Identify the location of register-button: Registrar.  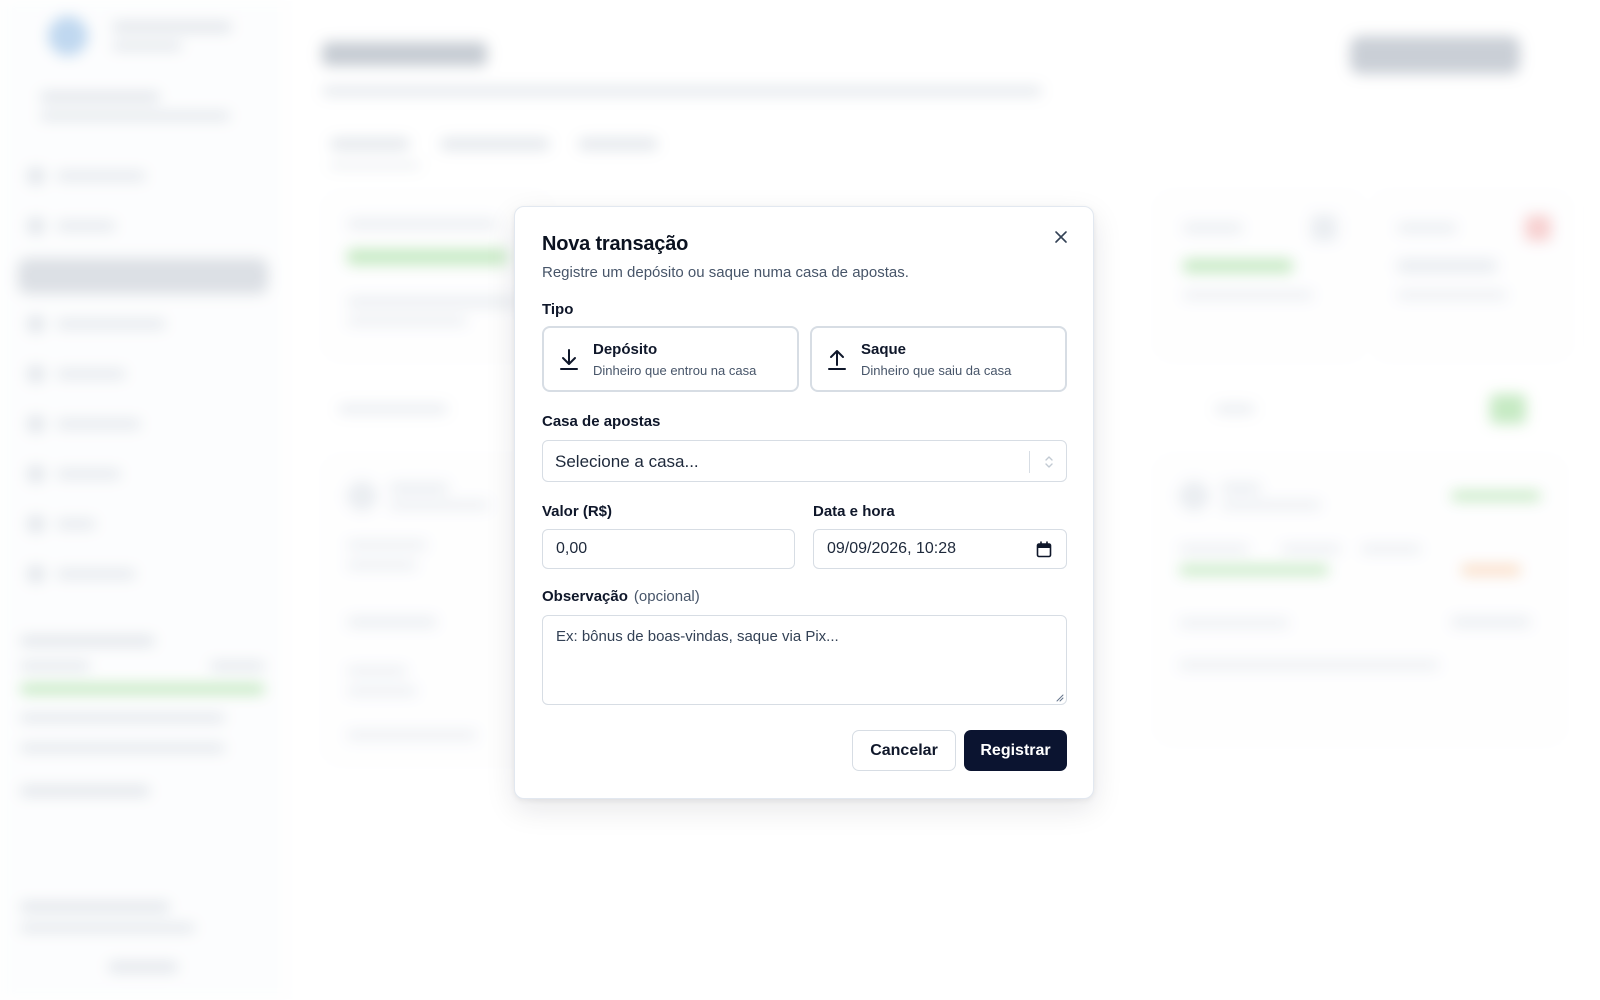
(1015, 750).